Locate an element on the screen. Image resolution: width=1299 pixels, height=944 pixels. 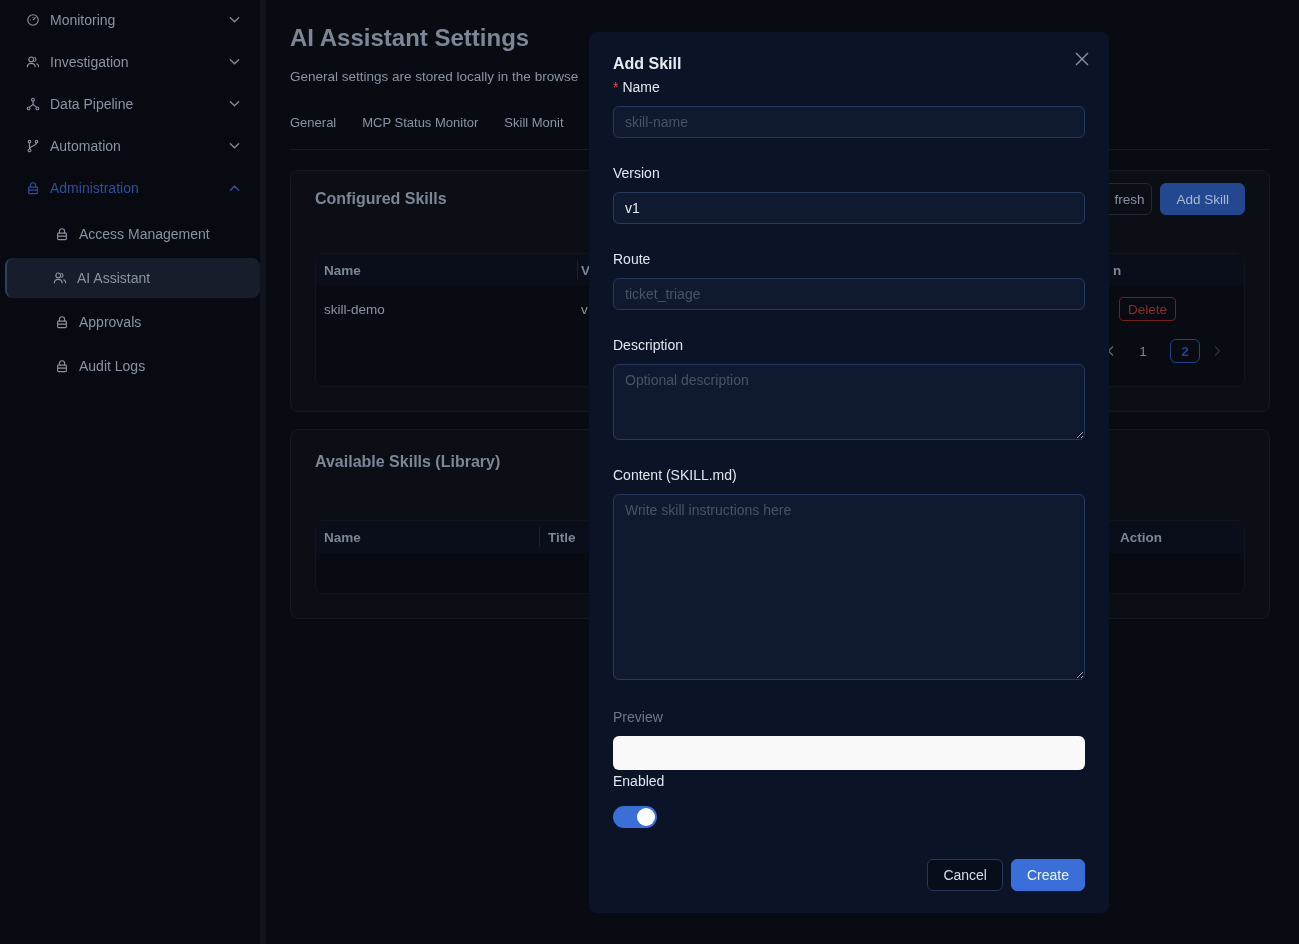
card-title: Configured Skills is located at coordinates (381, 199).